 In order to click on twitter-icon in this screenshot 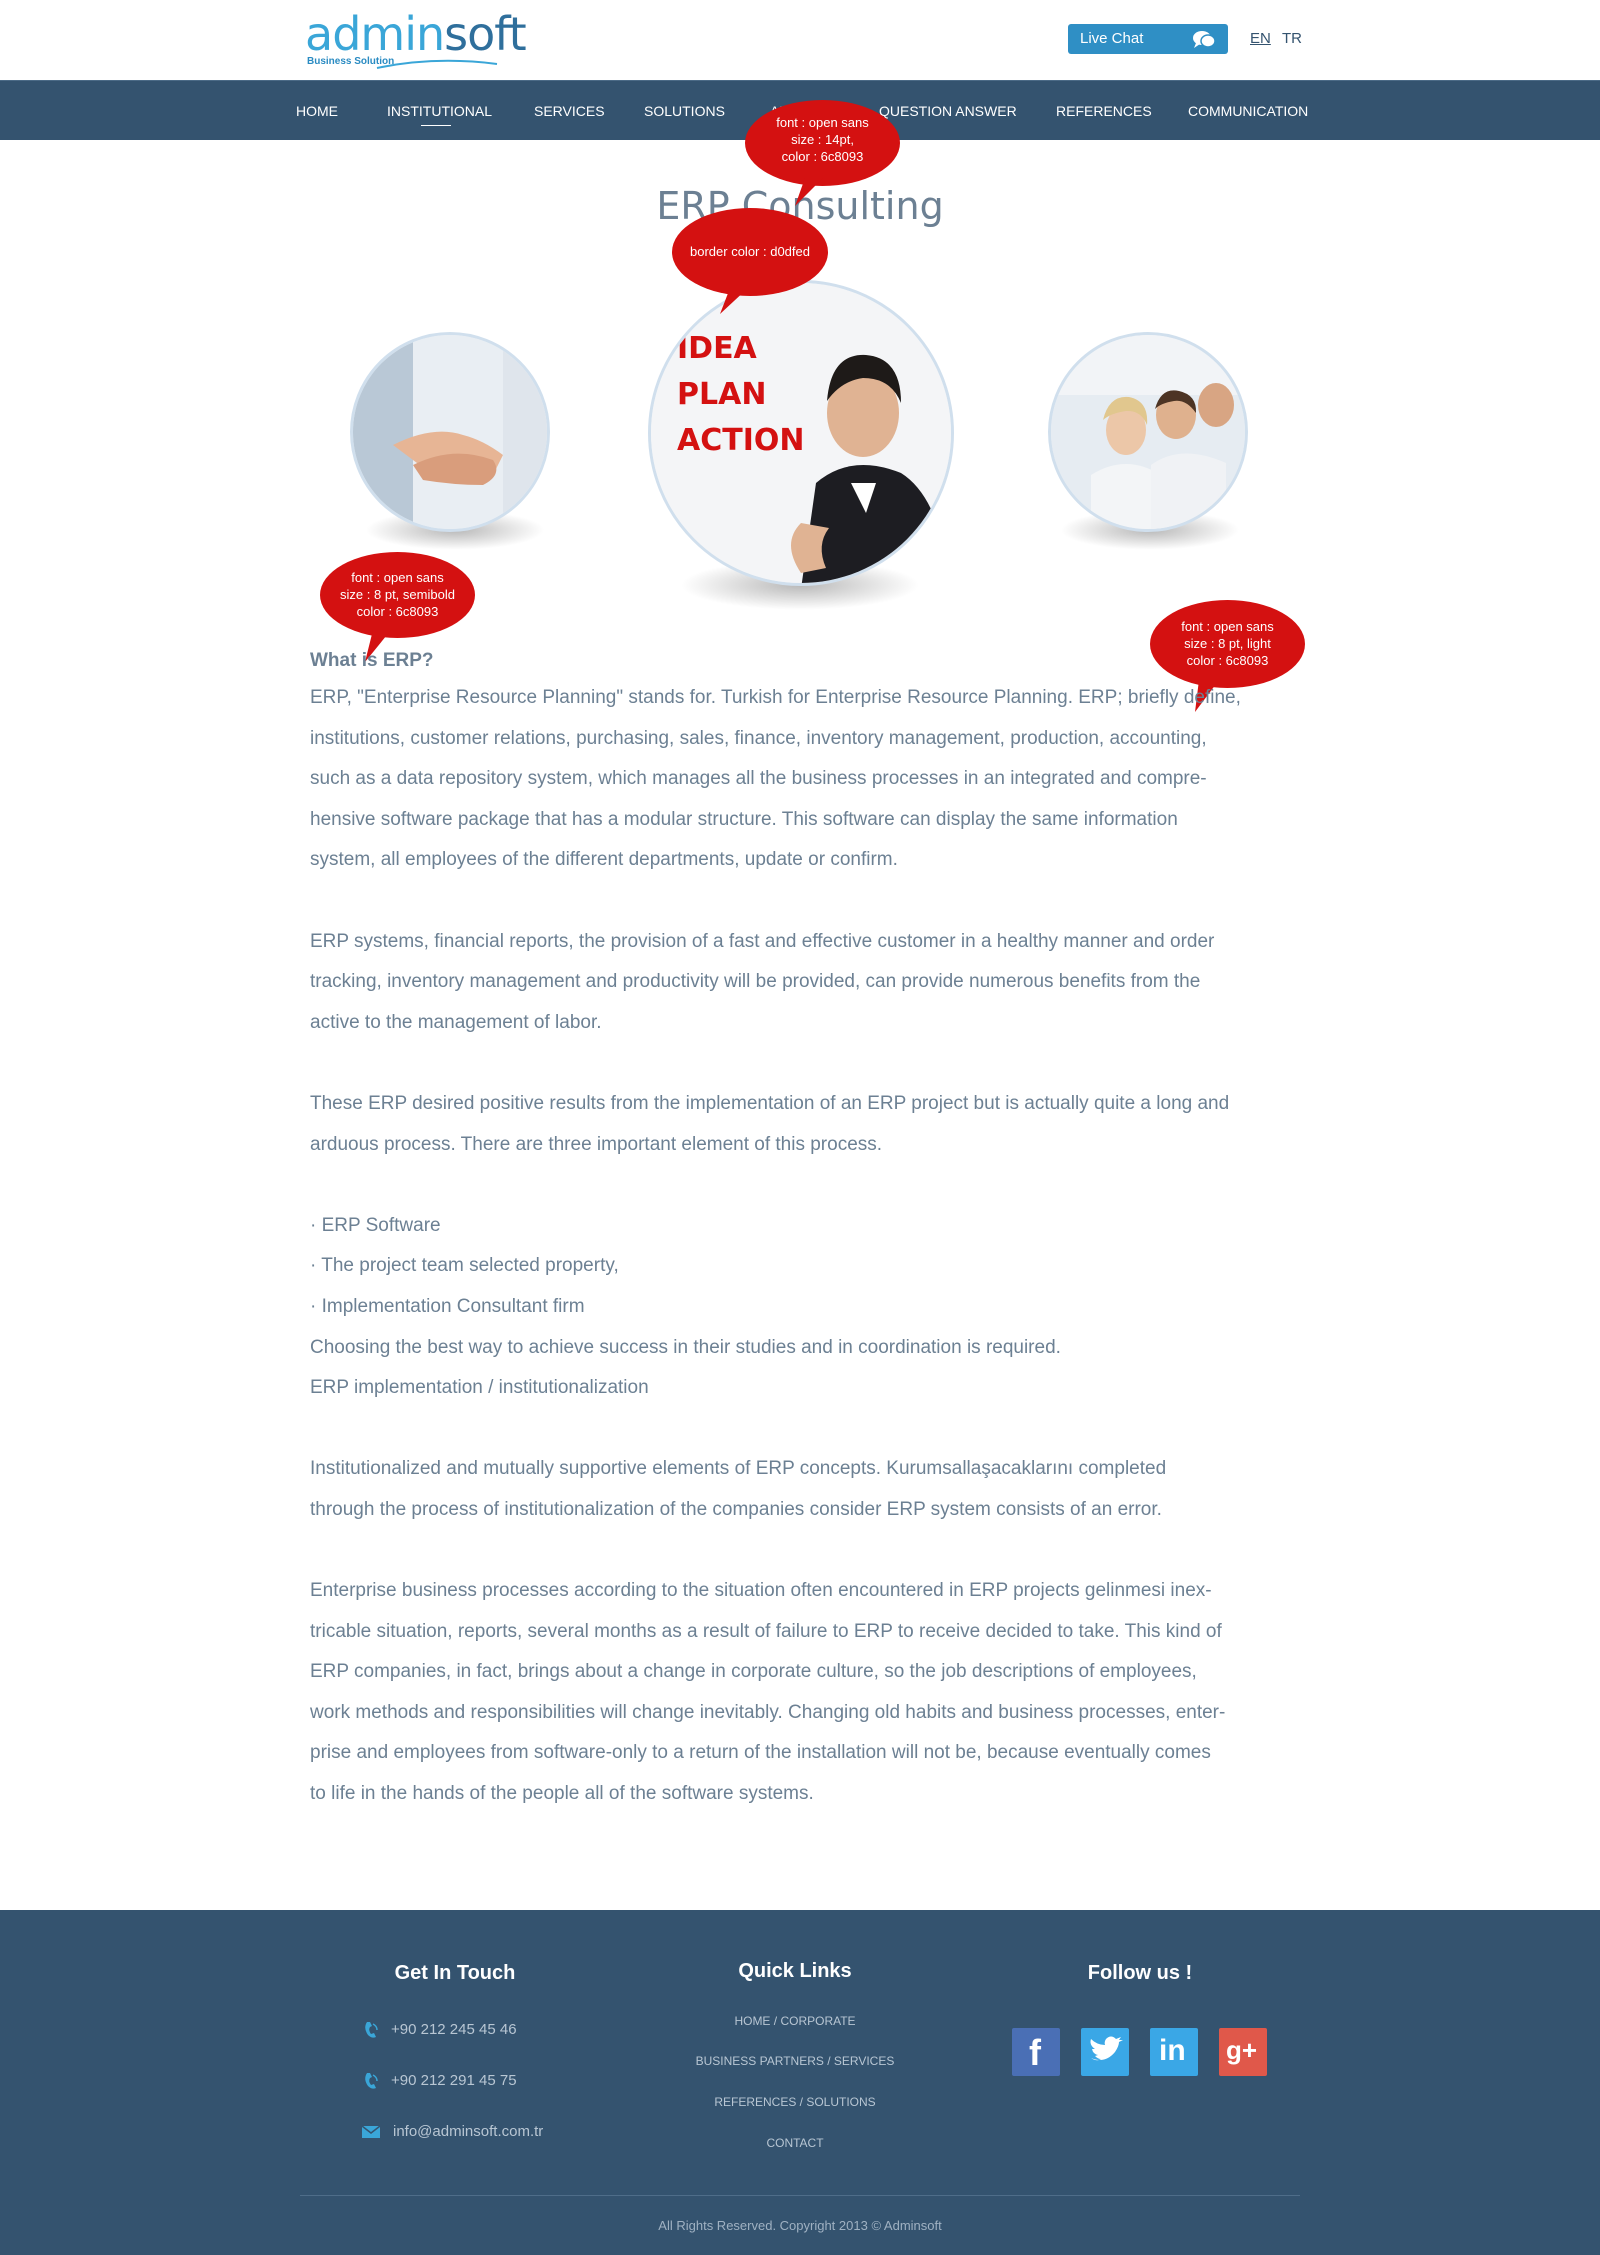, I will do `click(1105, 2052)`.